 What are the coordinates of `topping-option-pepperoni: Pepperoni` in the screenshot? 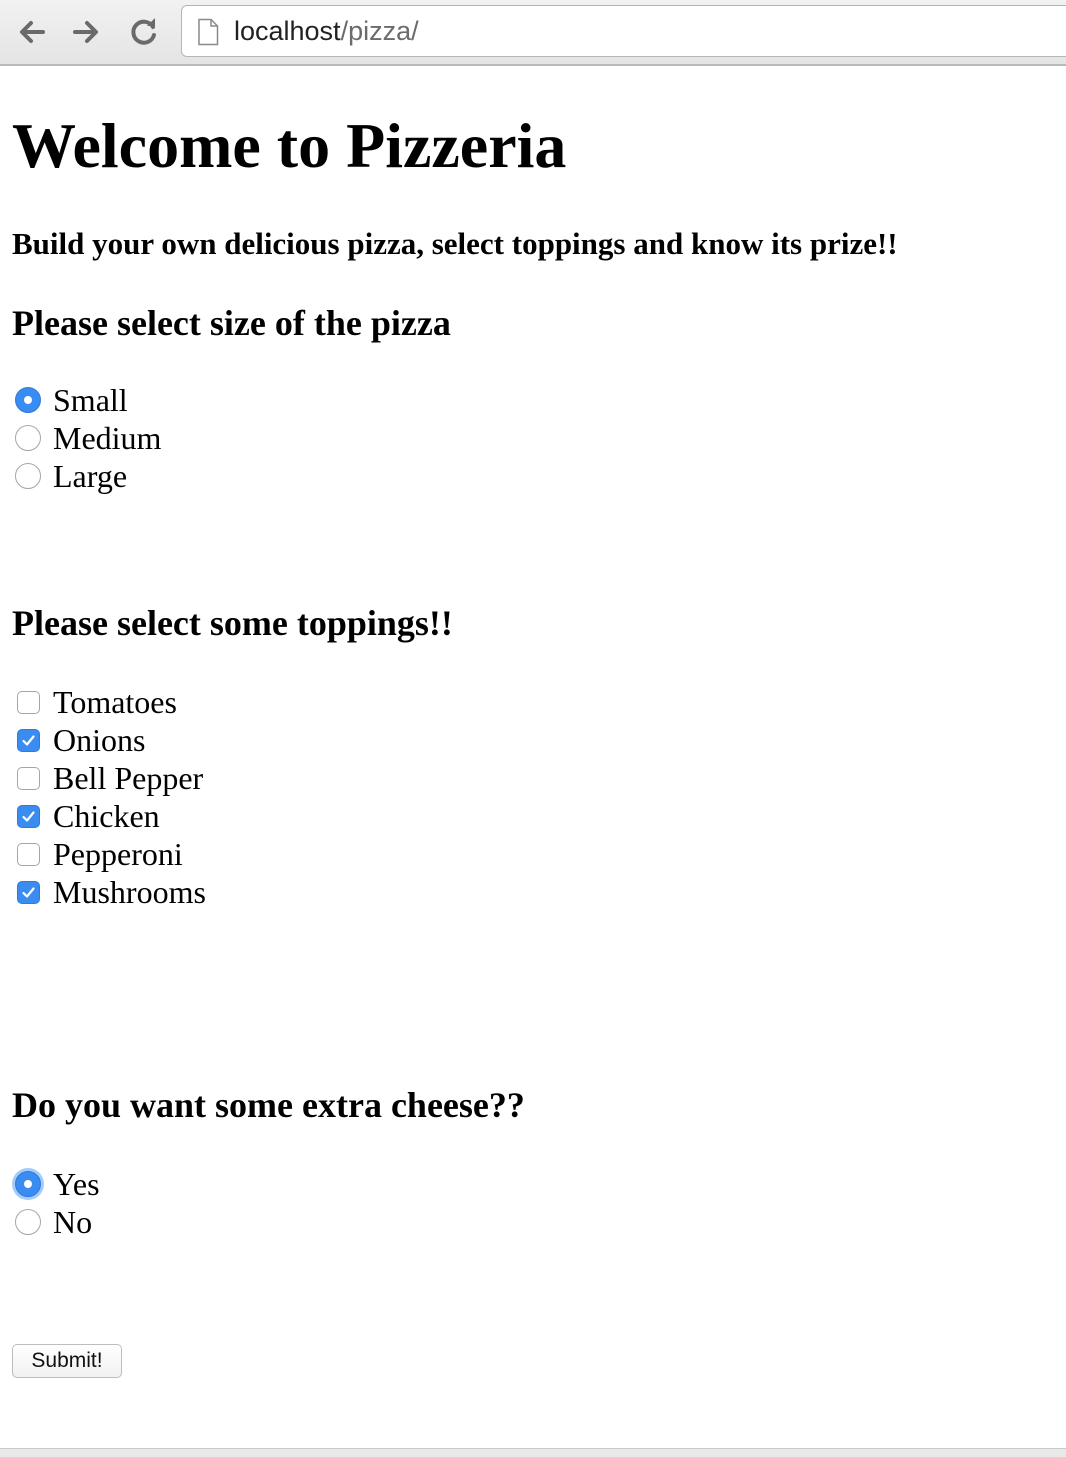 It's located at (99, 854).